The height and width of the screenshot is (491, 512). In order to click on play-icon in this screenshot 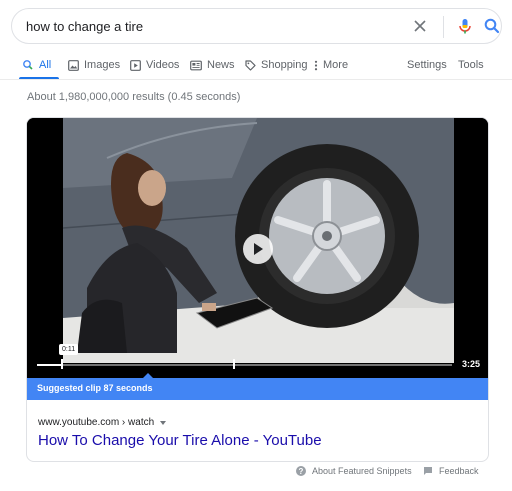, I will do `click(258, 249)`.